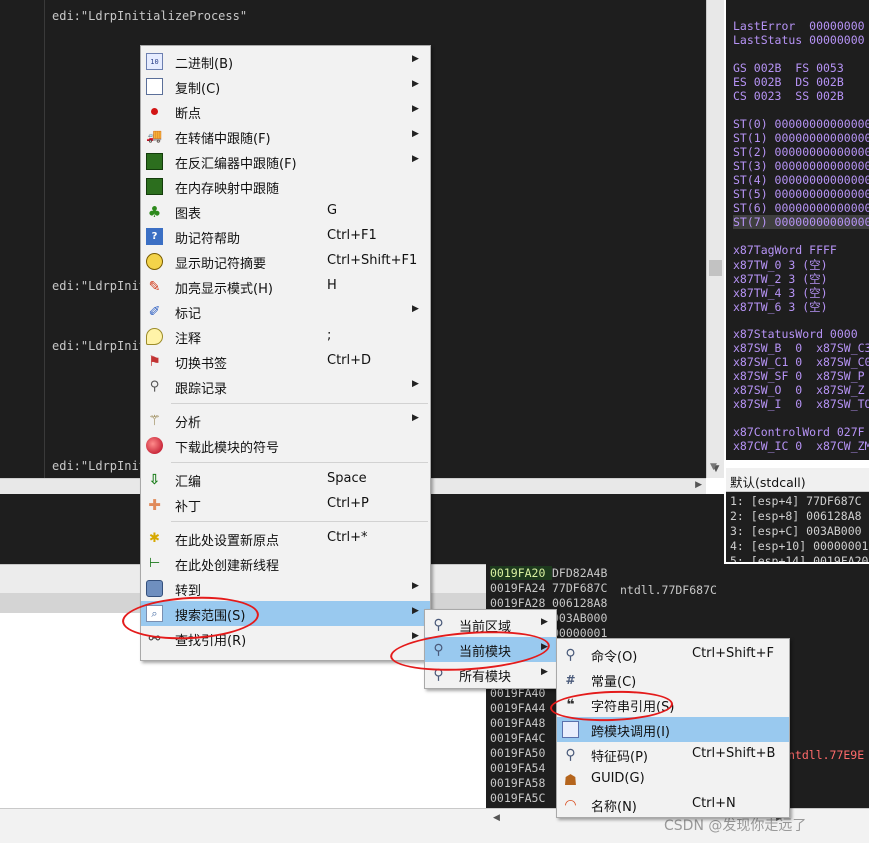  I want to click on stack-row: 0019FA28 006128A8, so click(548, 603).